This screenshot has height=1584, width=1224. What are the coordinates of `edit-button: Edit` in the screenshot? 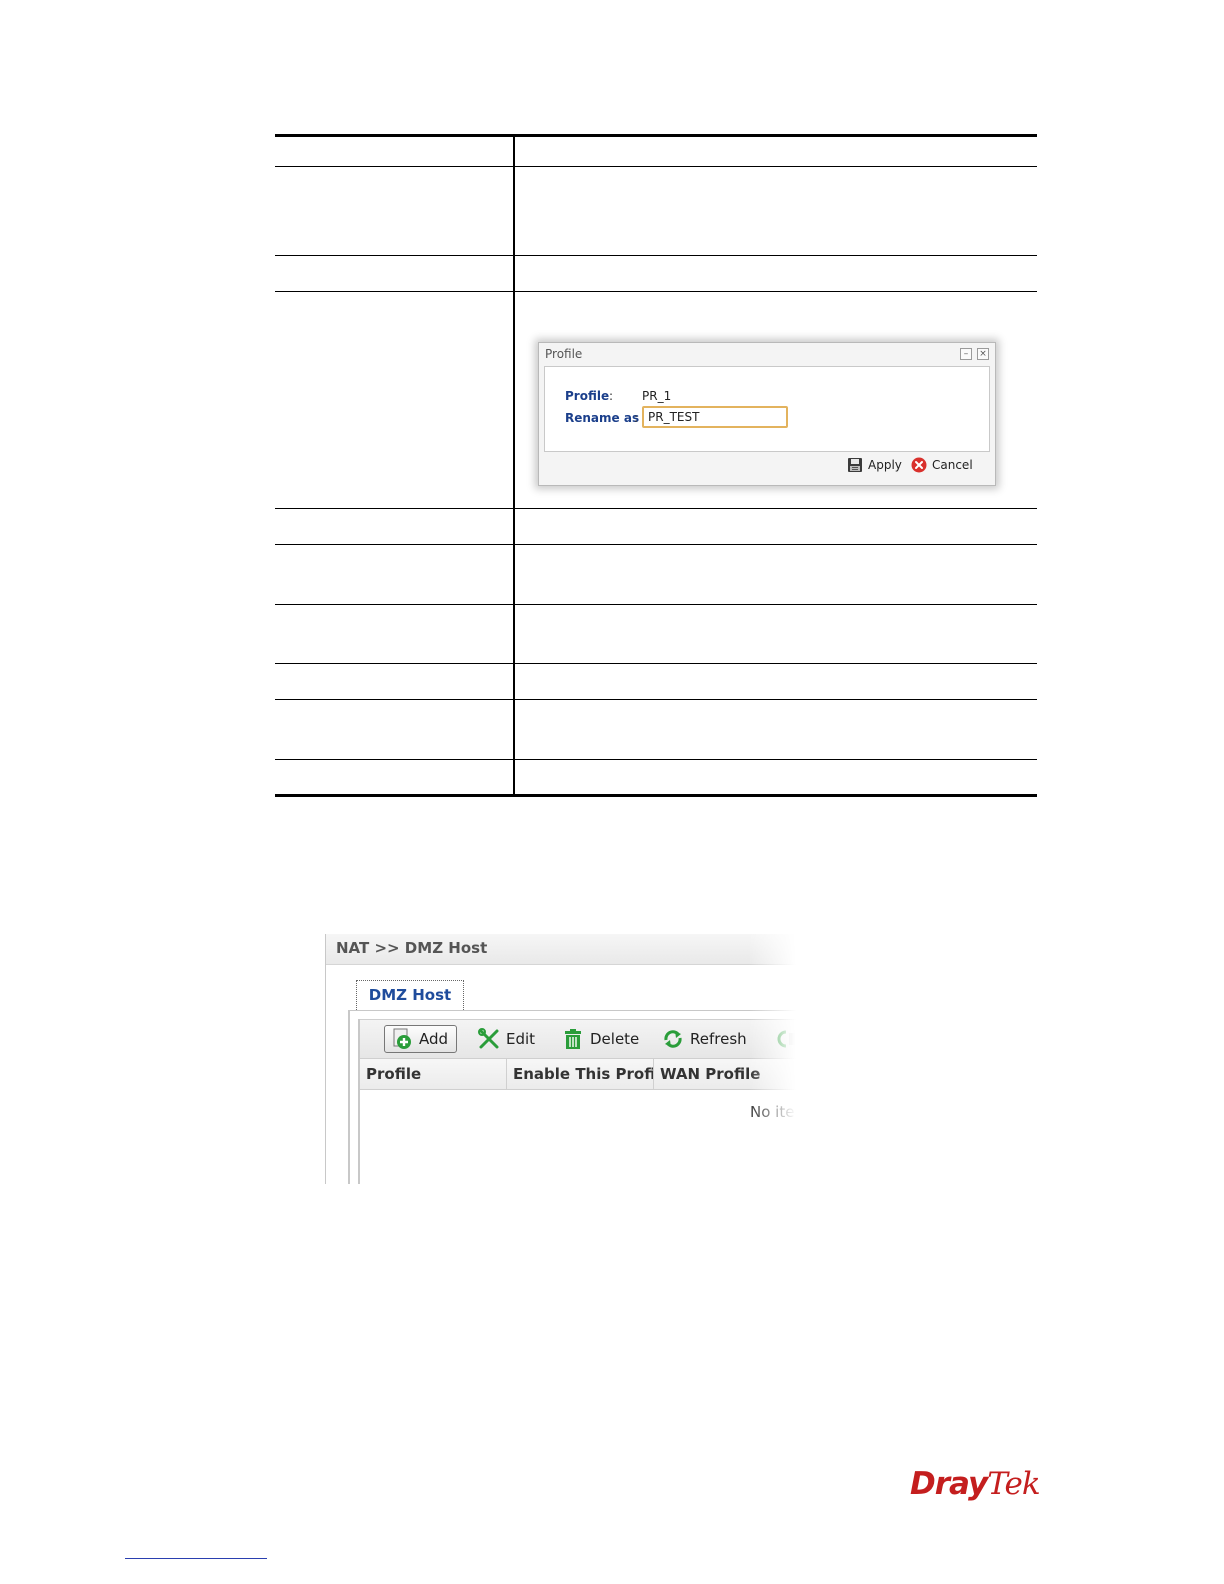 It's located at (506, 1039).